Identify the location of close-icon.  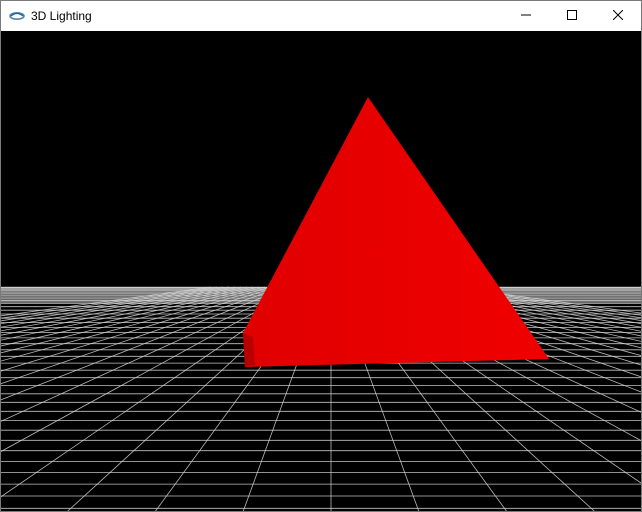
(618, 16).